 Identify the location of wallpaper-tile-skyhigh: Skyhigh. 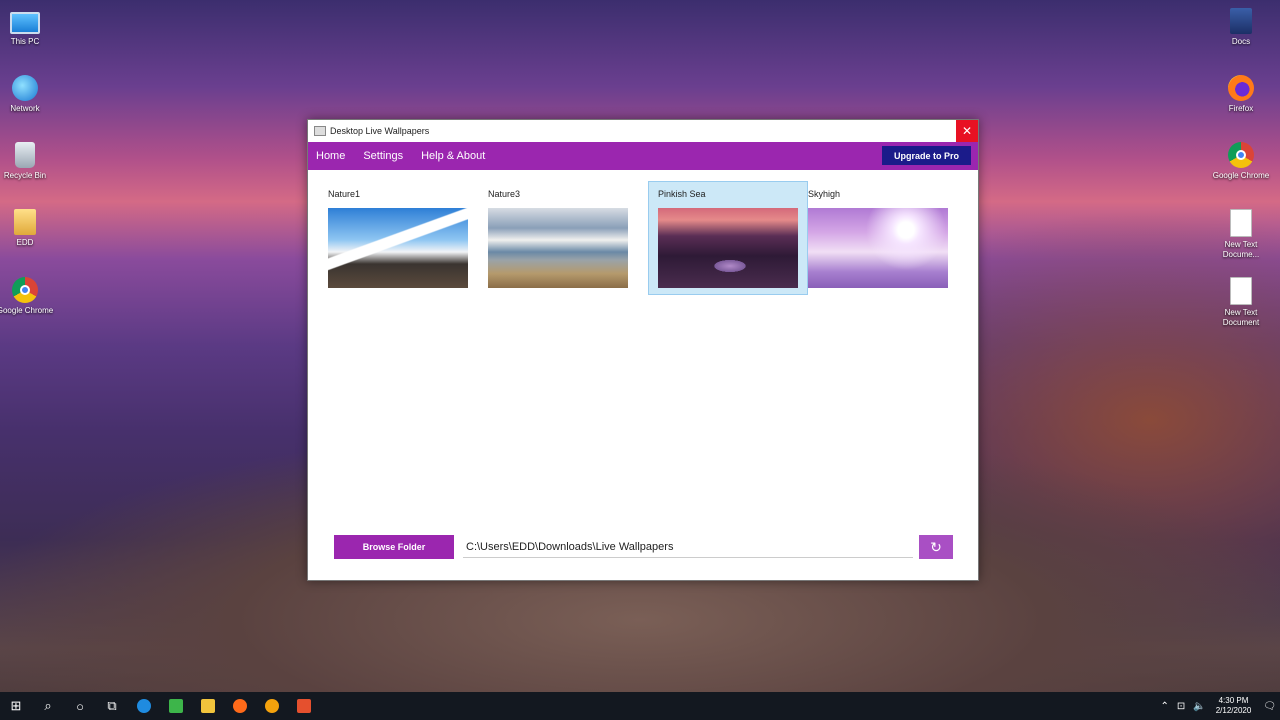
(888, 238).